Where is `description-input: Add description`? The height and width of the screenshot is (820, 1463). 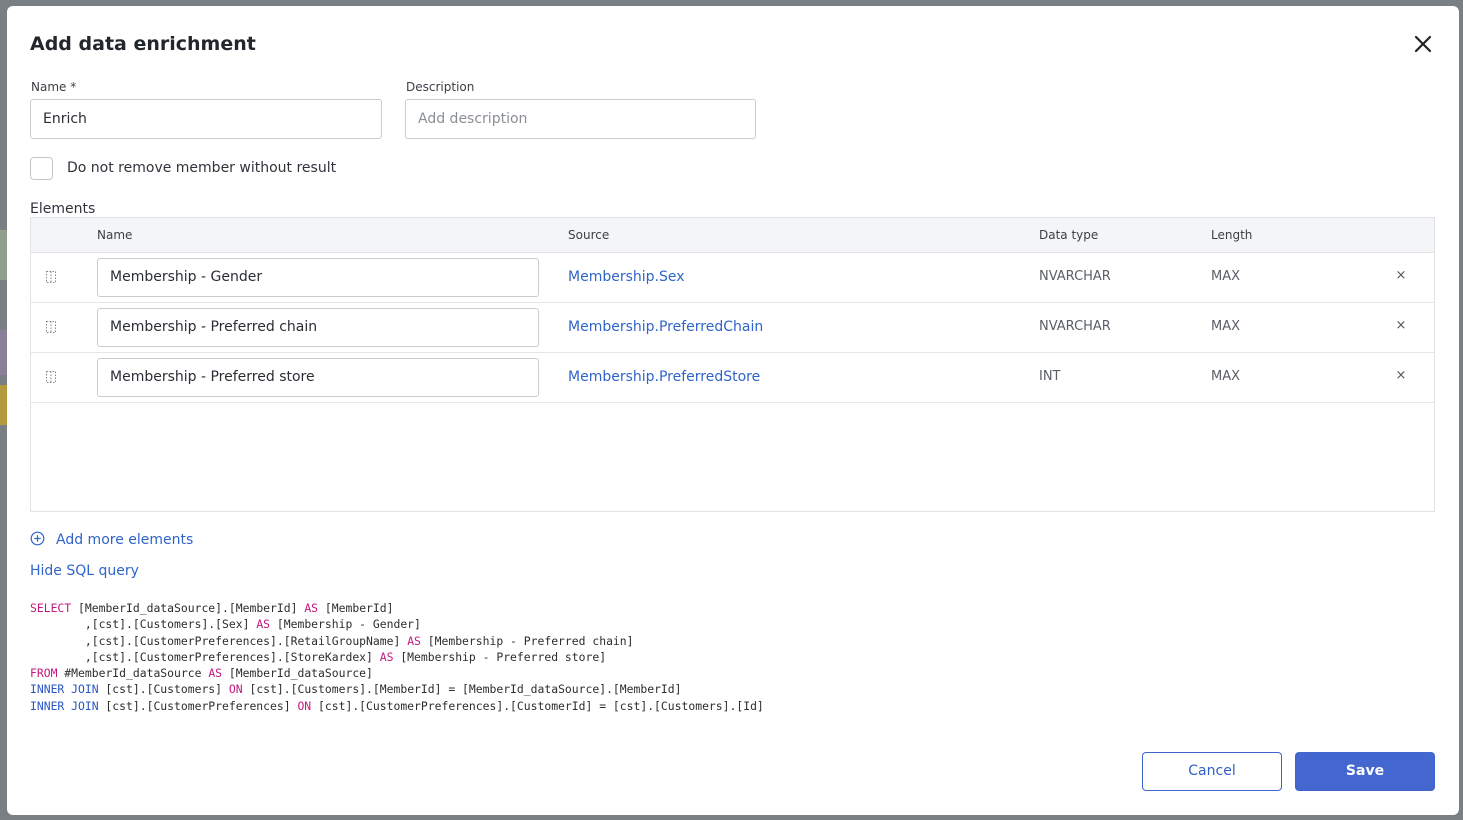
description-input: Add description is located at coordinates (580, 119).